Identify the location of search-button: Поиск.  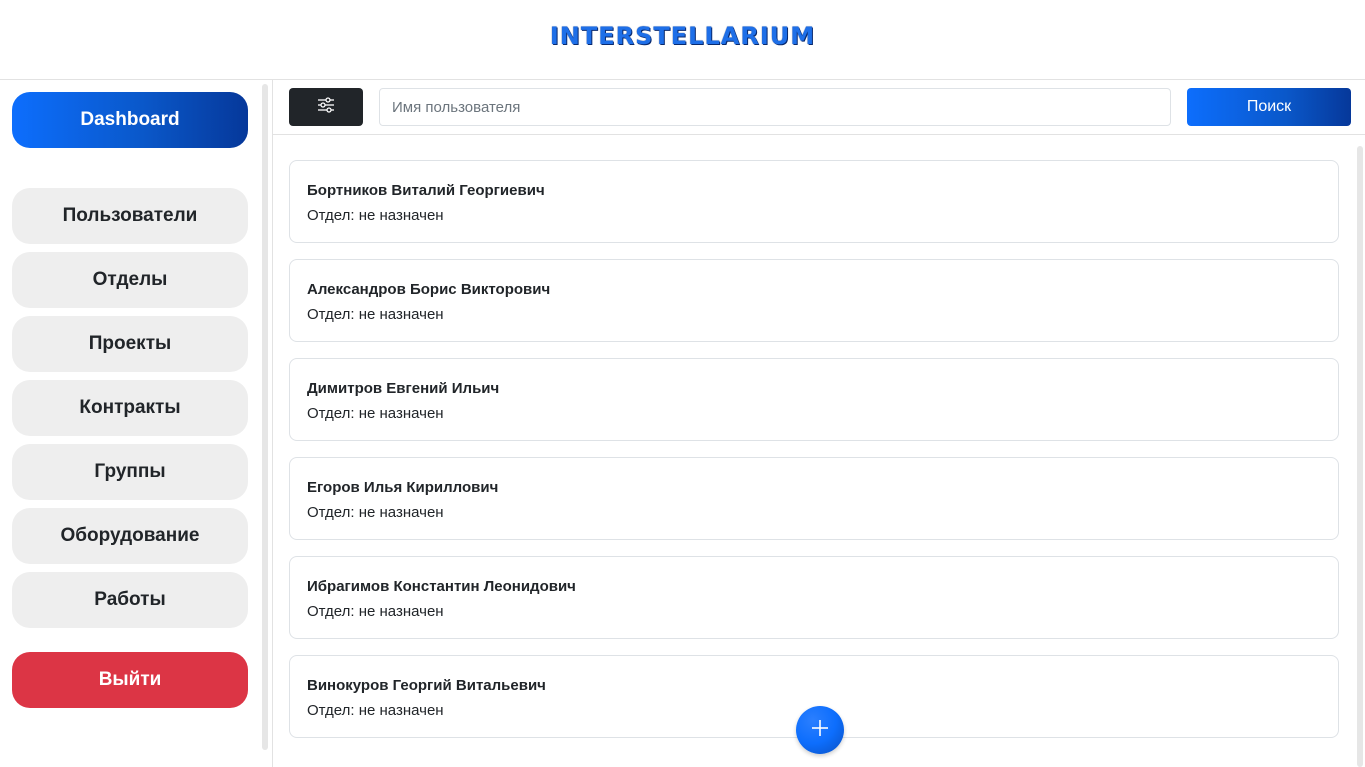
(1269, 107).